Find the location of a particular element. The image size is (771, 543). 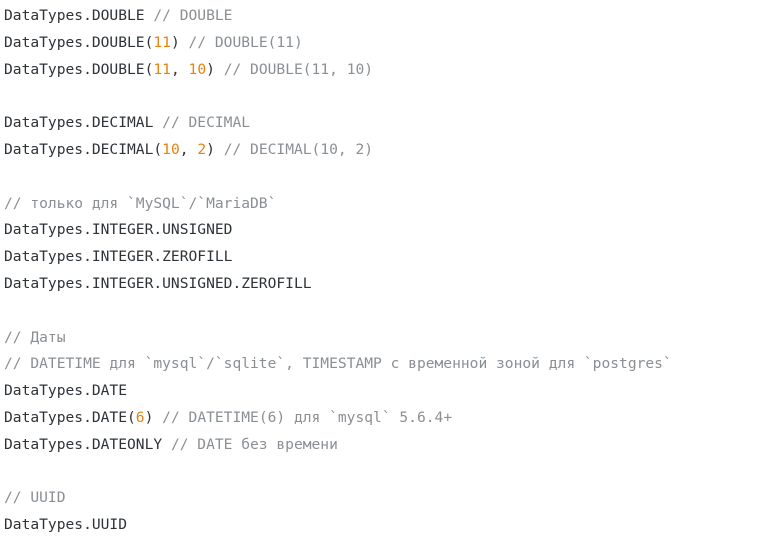

code-text: DataTypes.DECIMAL( is located at coordinates (83, 149).